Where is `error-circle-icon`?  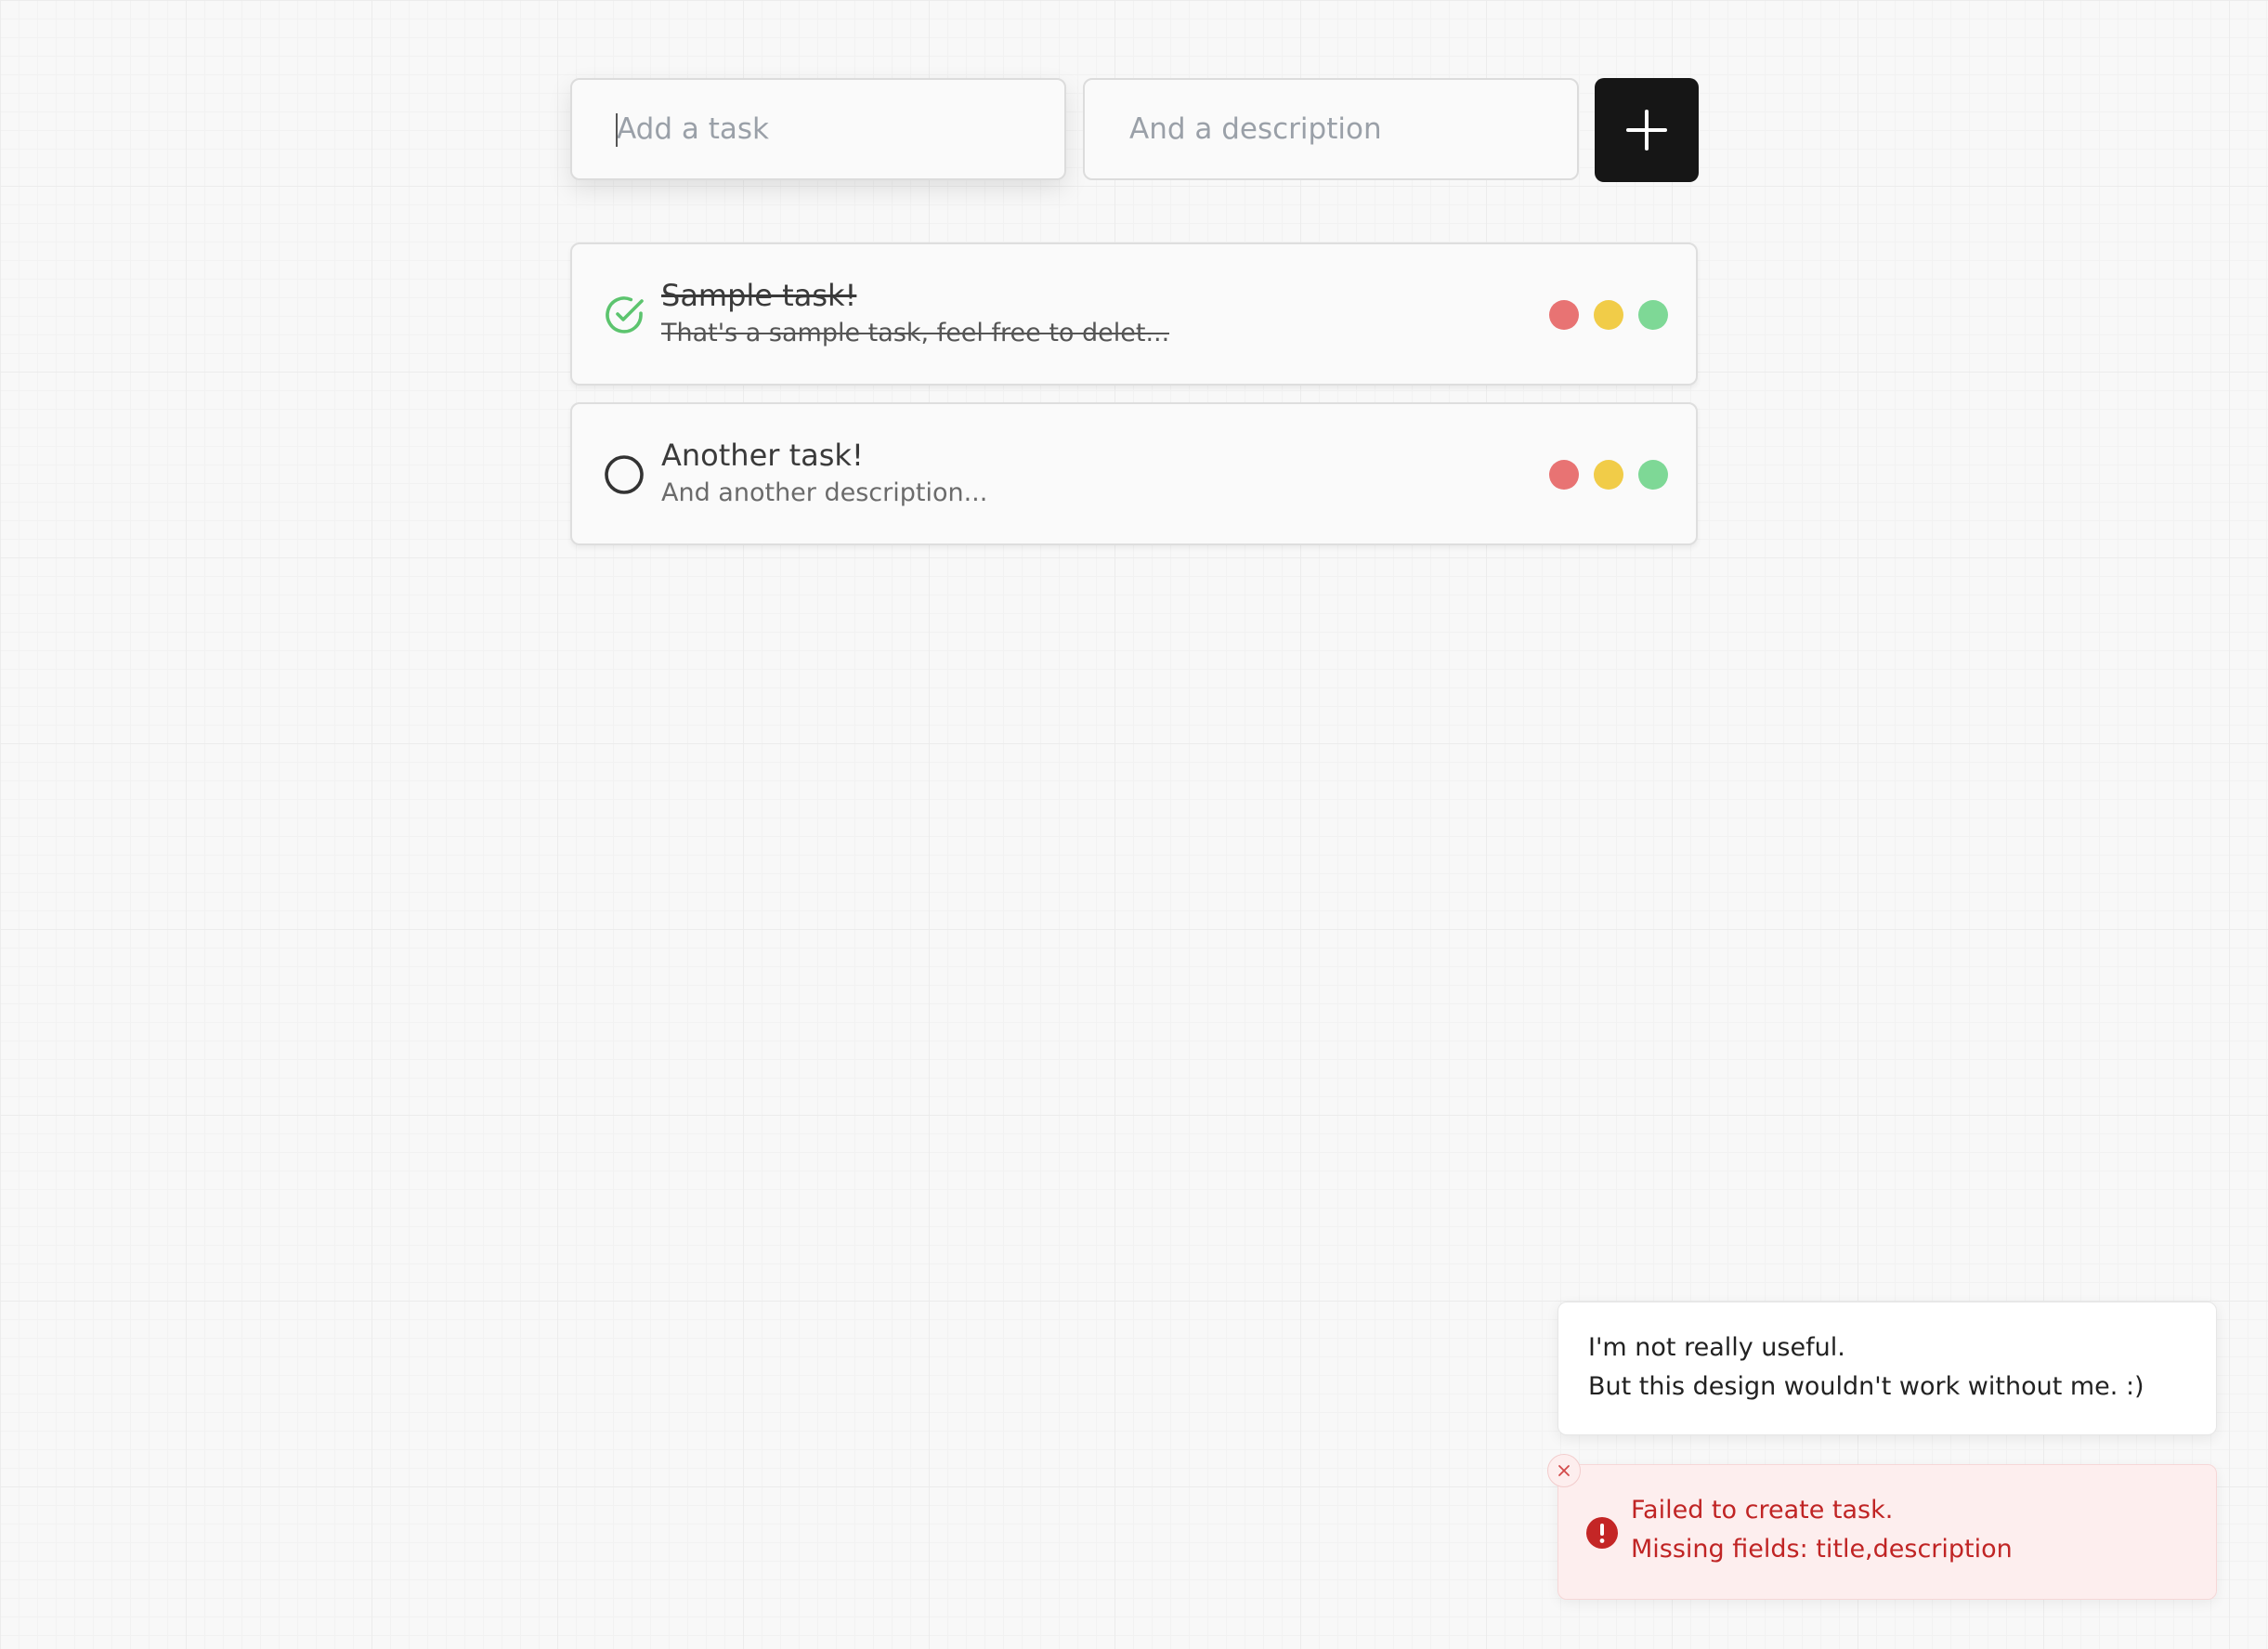
error-circle-icon is located at coordinates (1602, 1533).